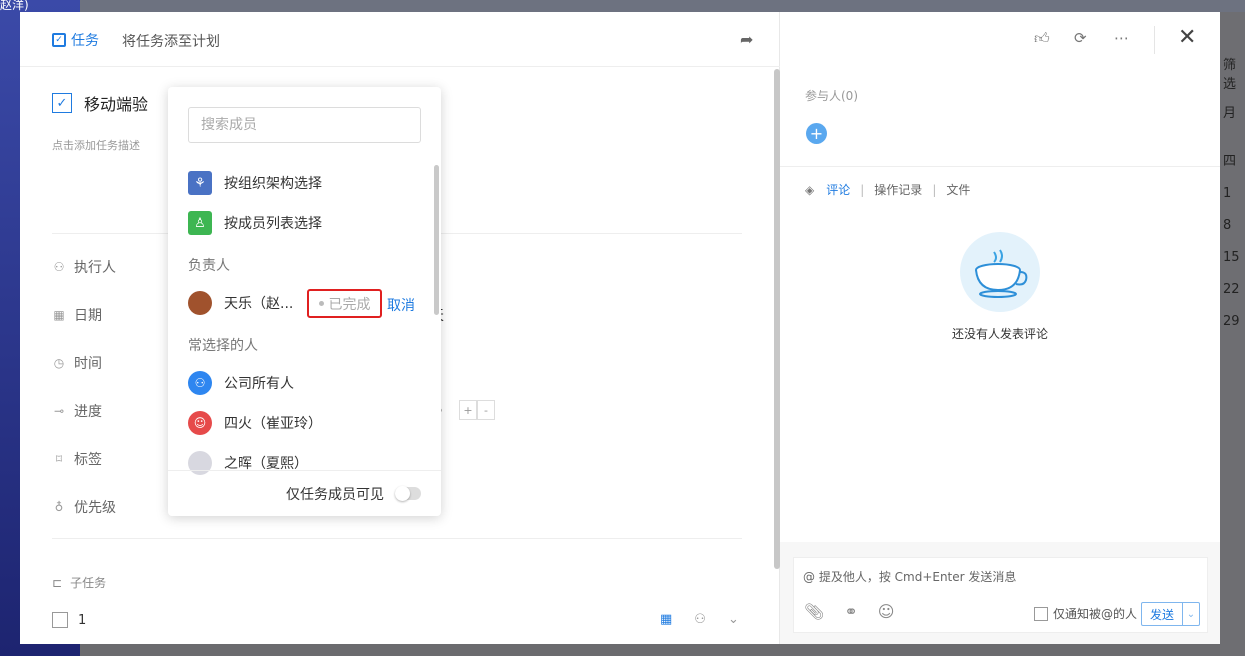  I want to click on field-executor: ⚇ 执行人, so click(84, 267).